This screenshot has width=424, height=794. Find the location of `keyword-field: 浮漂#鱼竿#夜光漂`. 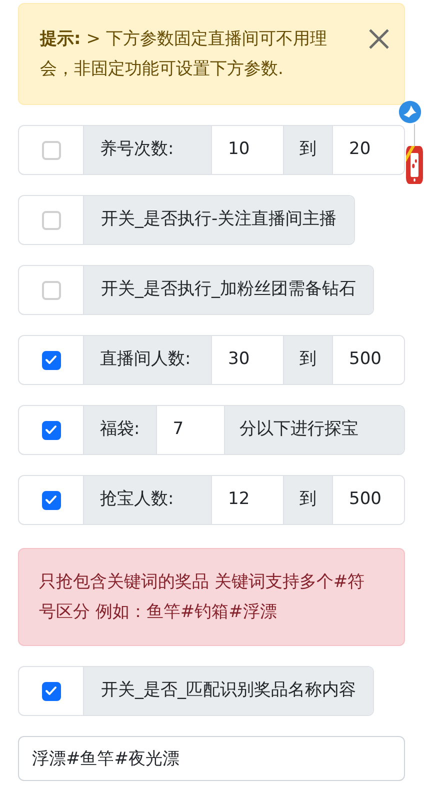

keyword-field: 浮漂#鱼竿#夜光漂 is located at coordinates (211, 758).